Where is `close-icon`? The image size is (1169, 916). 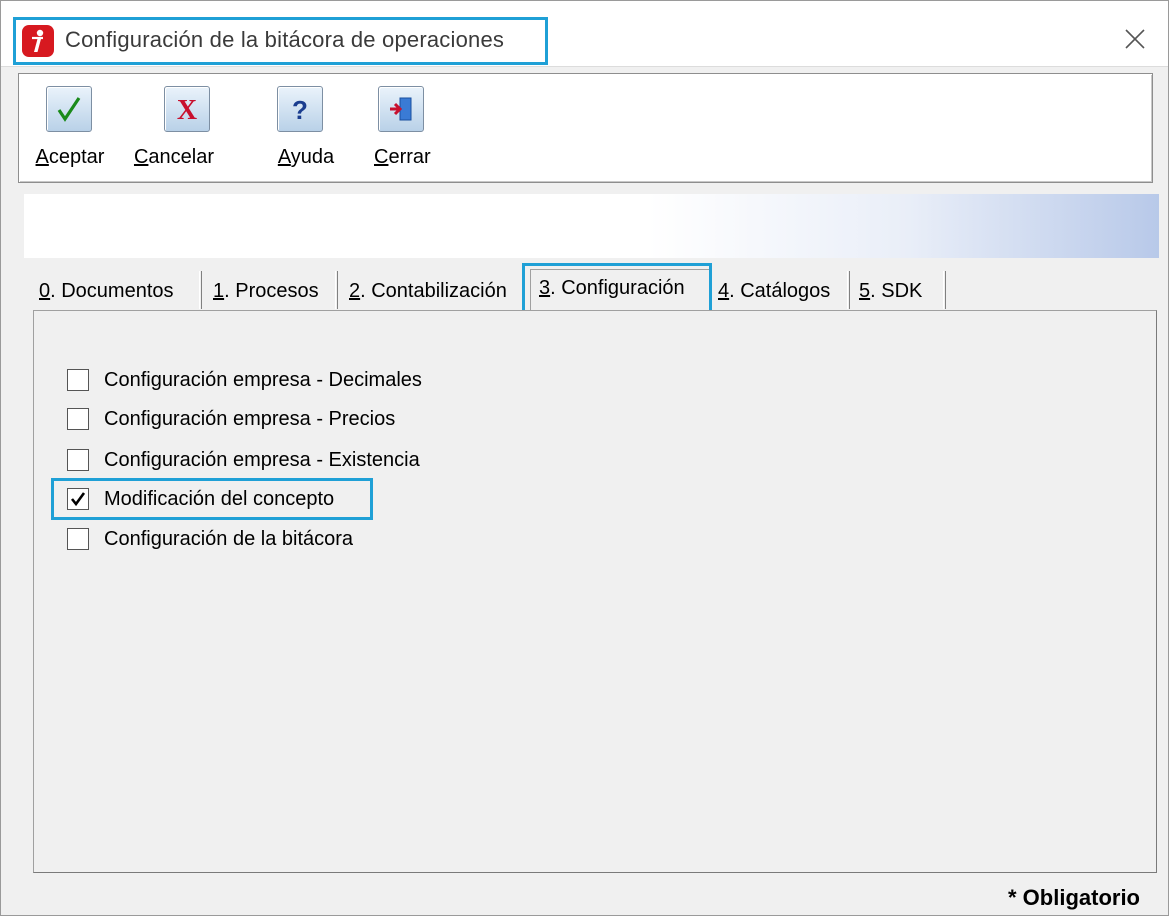 close-icon is located at coordinates (1135, 39).